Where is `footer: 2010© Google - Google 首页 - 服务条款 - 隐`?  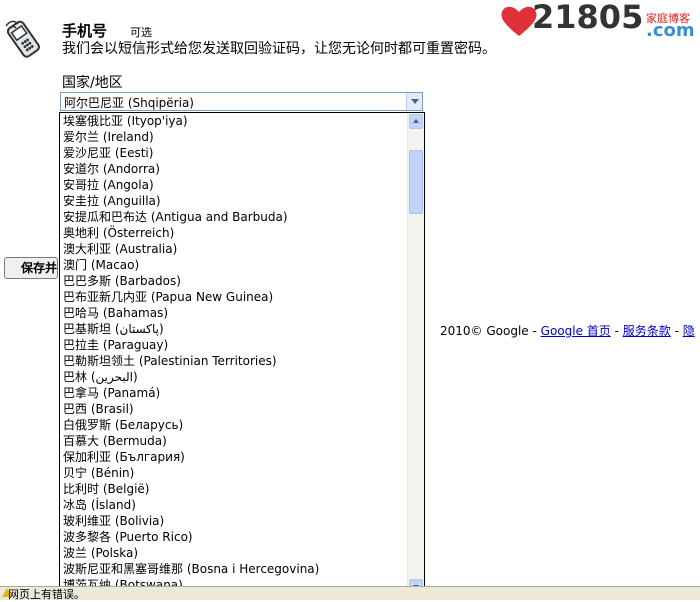
footer: 2010© Google - Google 首页 - 服务条款 - 隐 is located at coordinates (567, 330).